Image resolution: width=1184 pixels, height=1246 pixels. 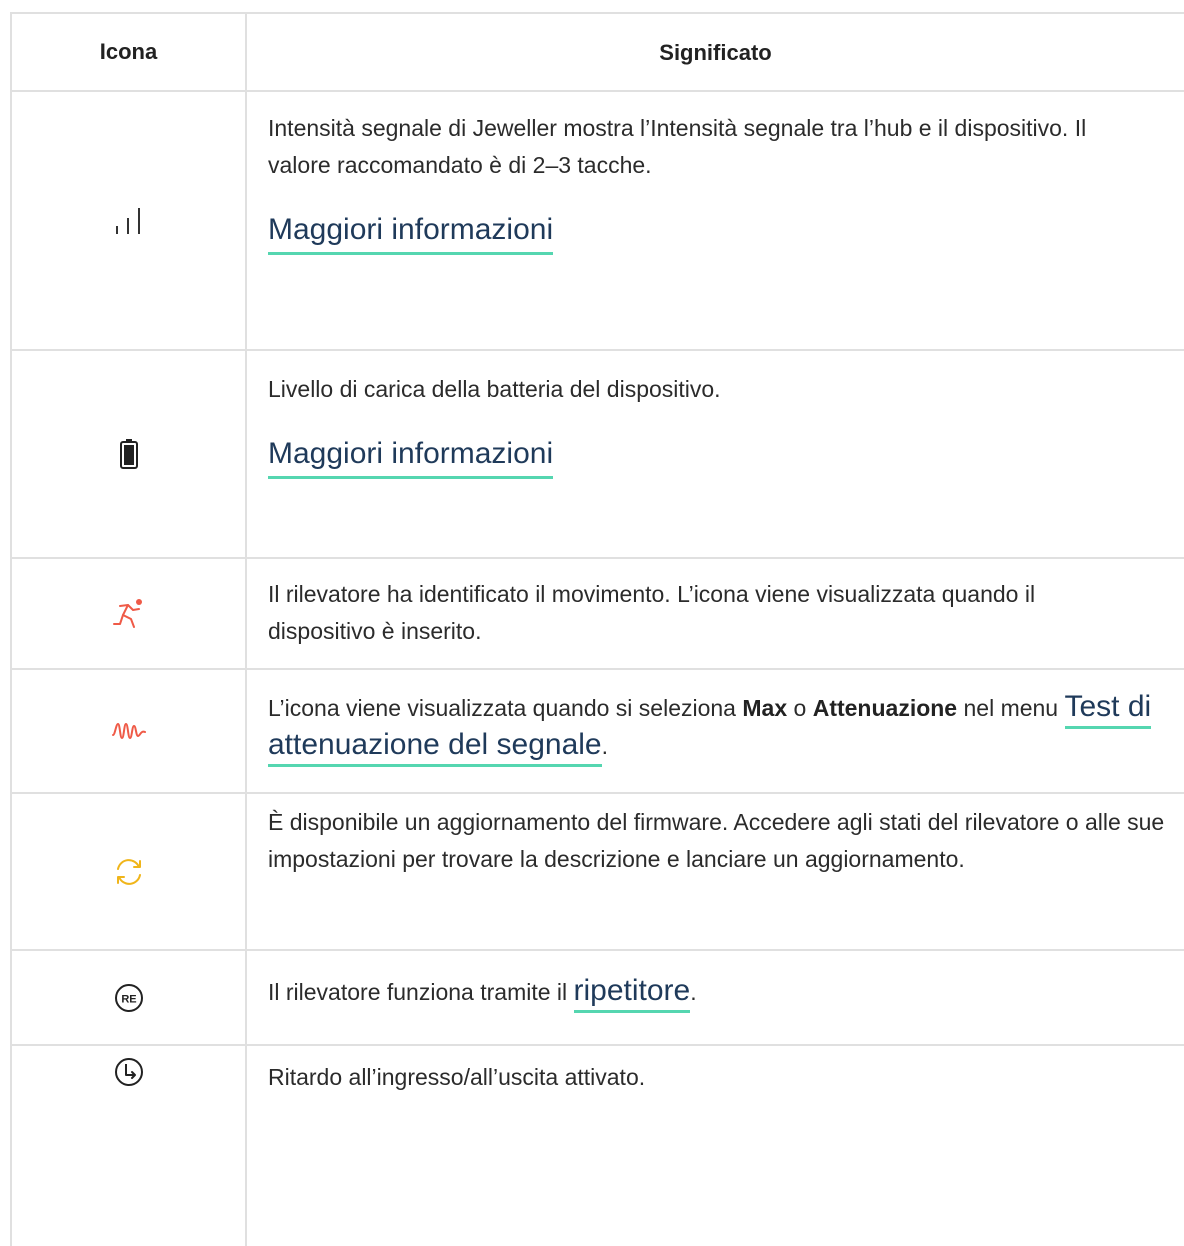 I want to click on repeater-link: ripetitore, so click(x=632, y=993).